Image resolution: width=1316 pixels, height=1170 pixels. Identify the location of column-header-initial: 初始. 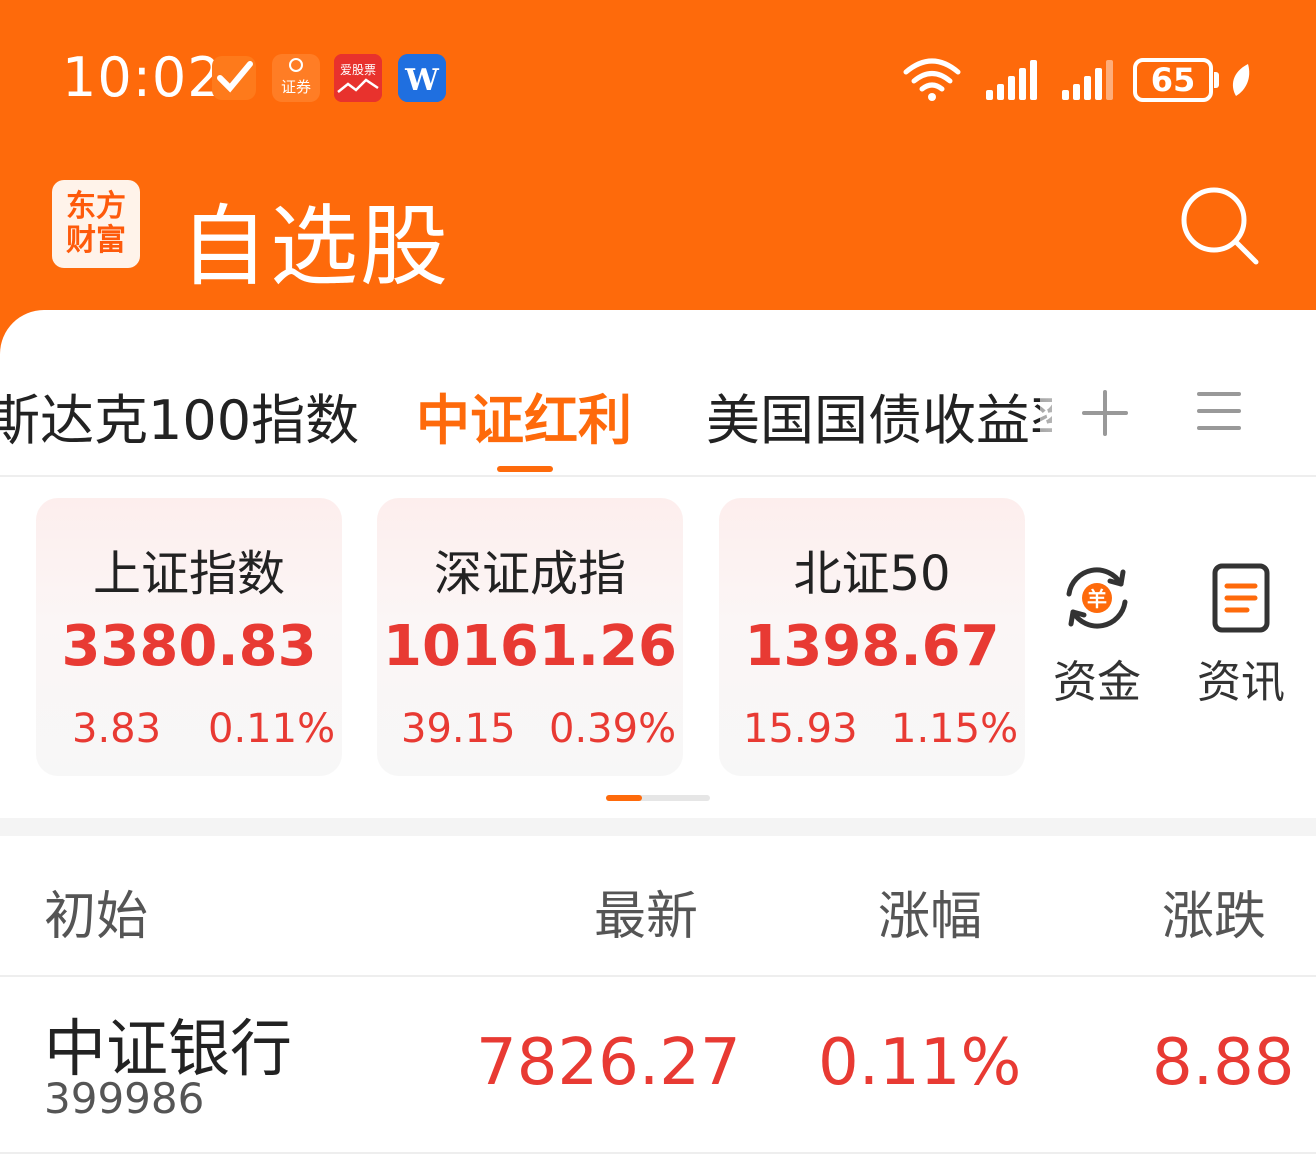
(96, 911).